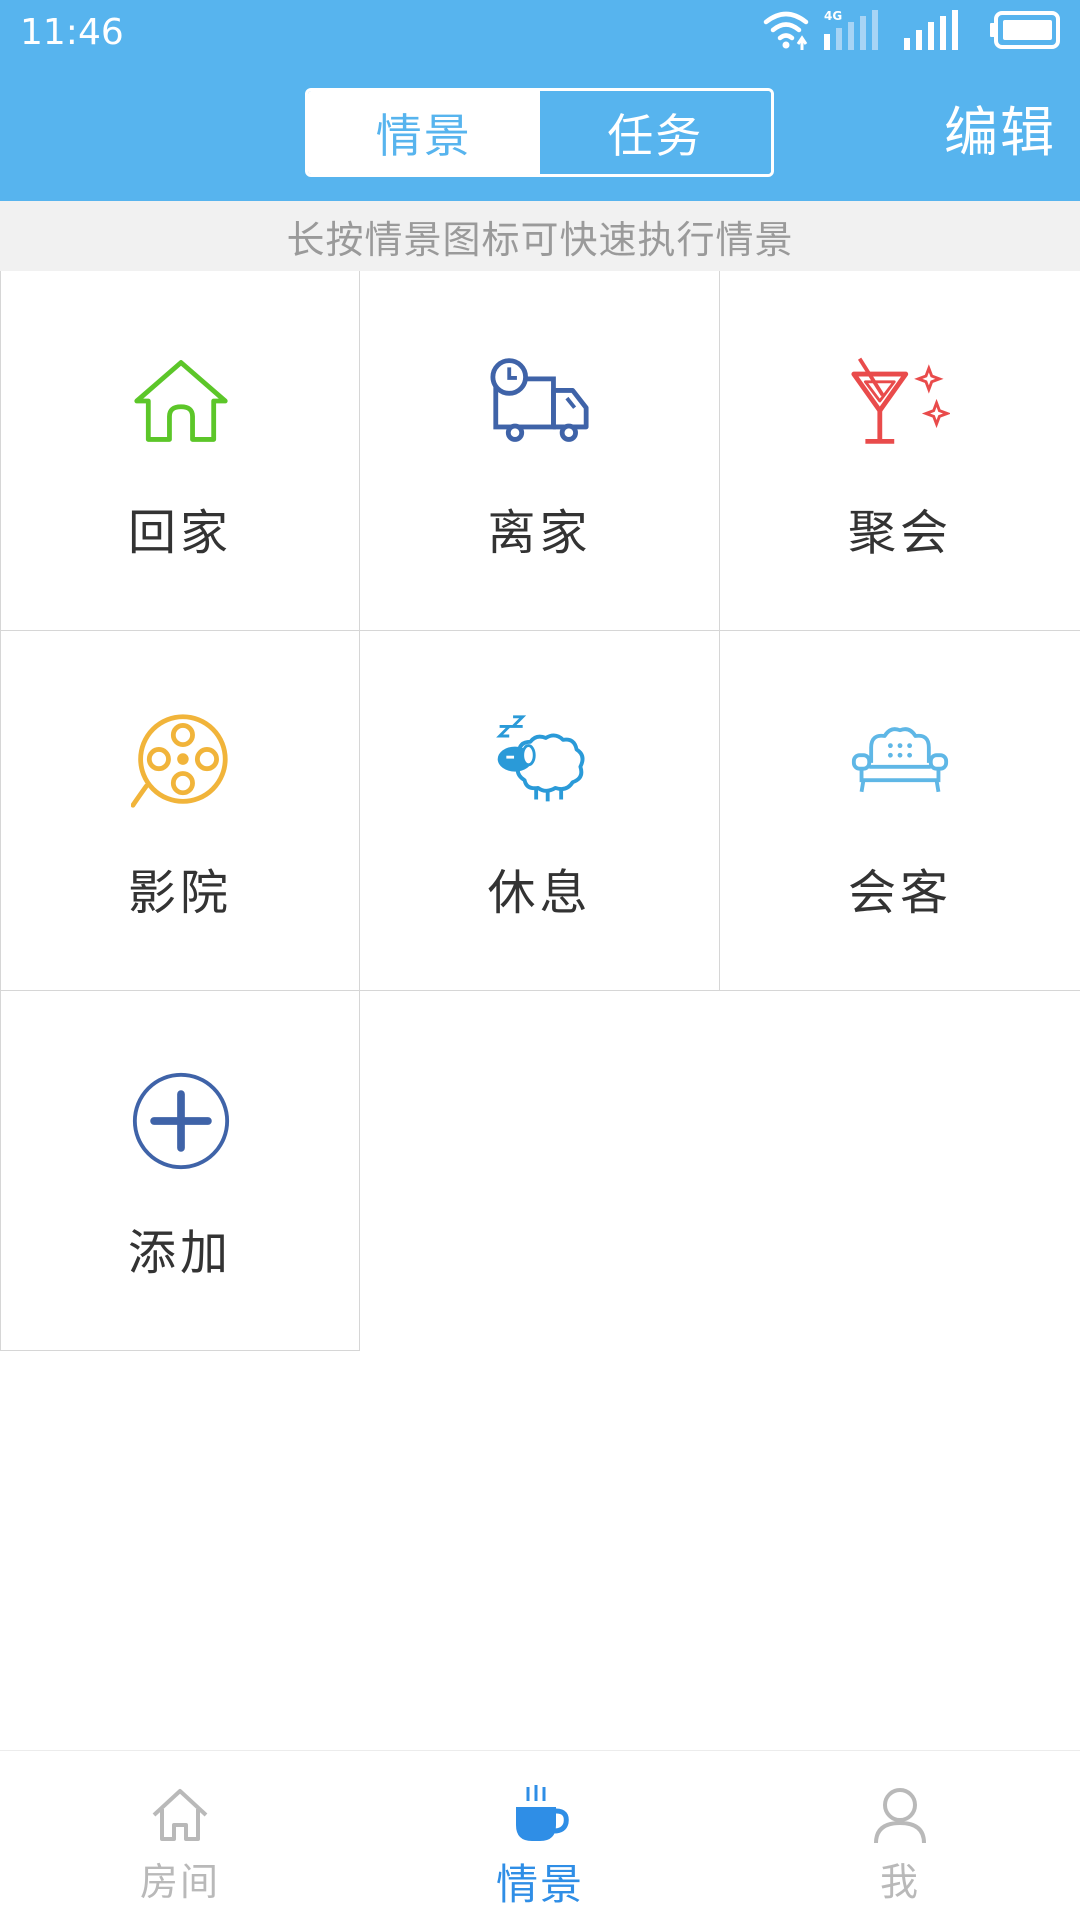 Image resolution: width=1080 pixels, height=1921 pixels. Describe the element at coordinates (542, 1813) in the screenshot. I see `coffee-cup-icon` at that location.